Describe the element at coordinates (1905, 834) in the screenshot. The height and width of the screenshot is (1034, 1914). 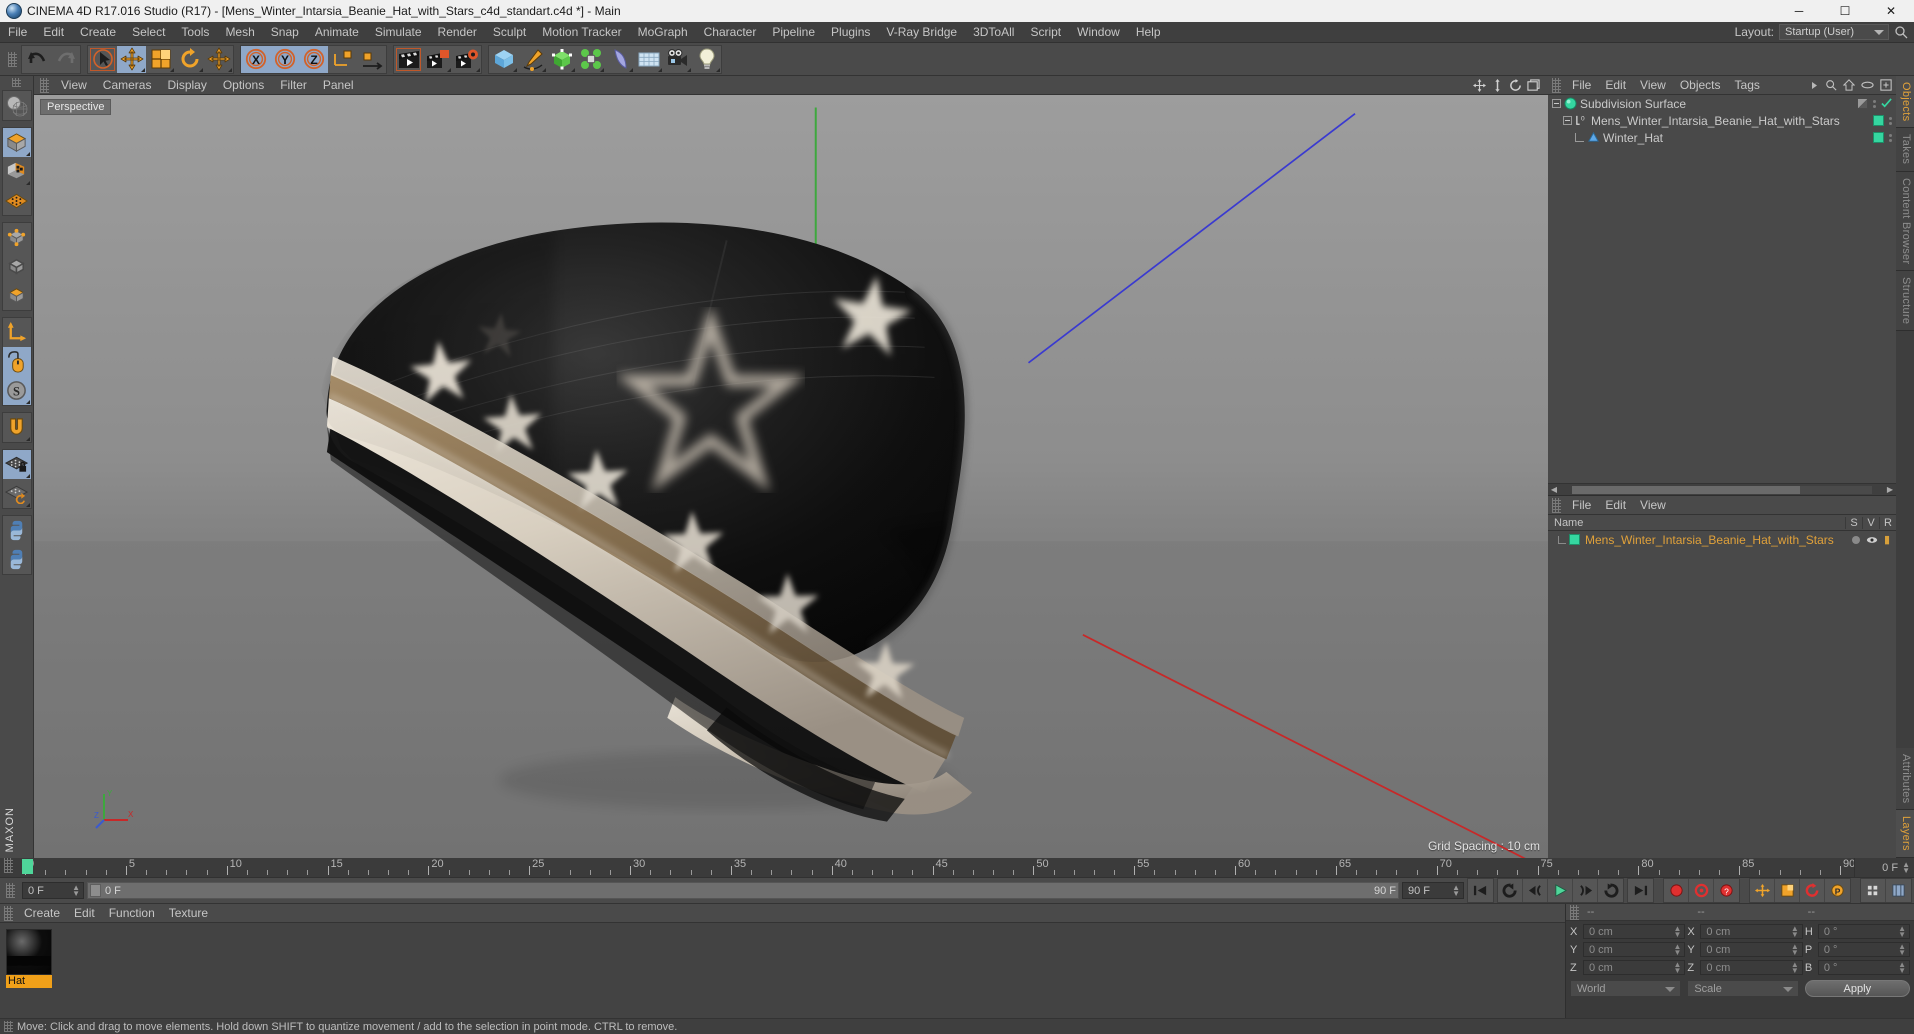
I see `tab-layers: Layers` at that location.